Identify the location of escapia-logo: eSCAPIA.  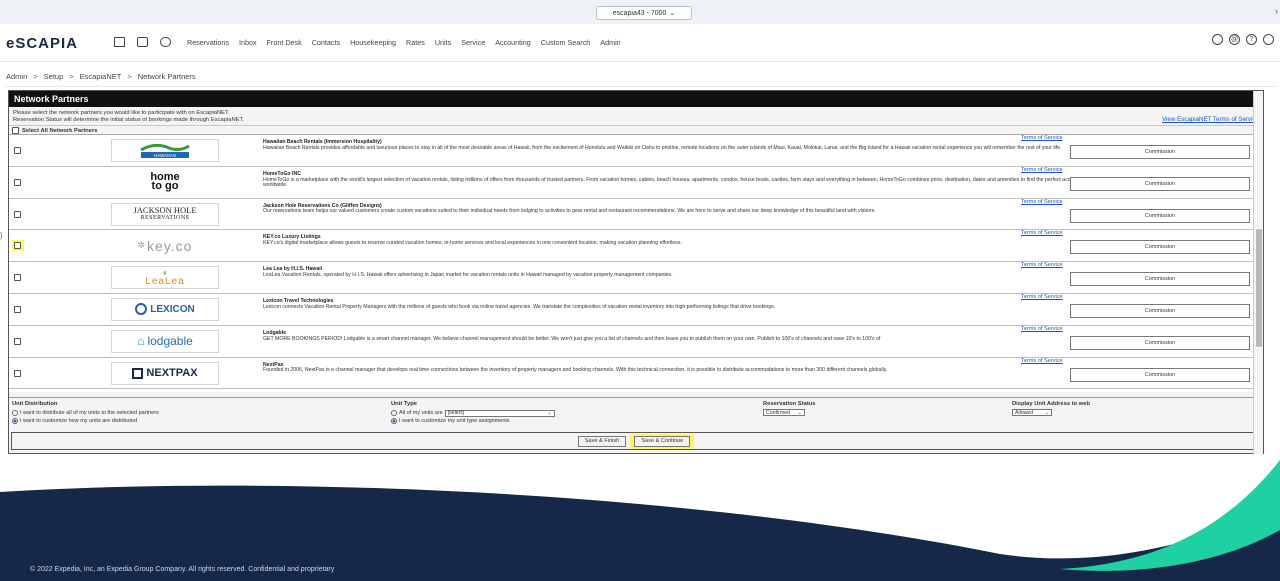
(42, 43).